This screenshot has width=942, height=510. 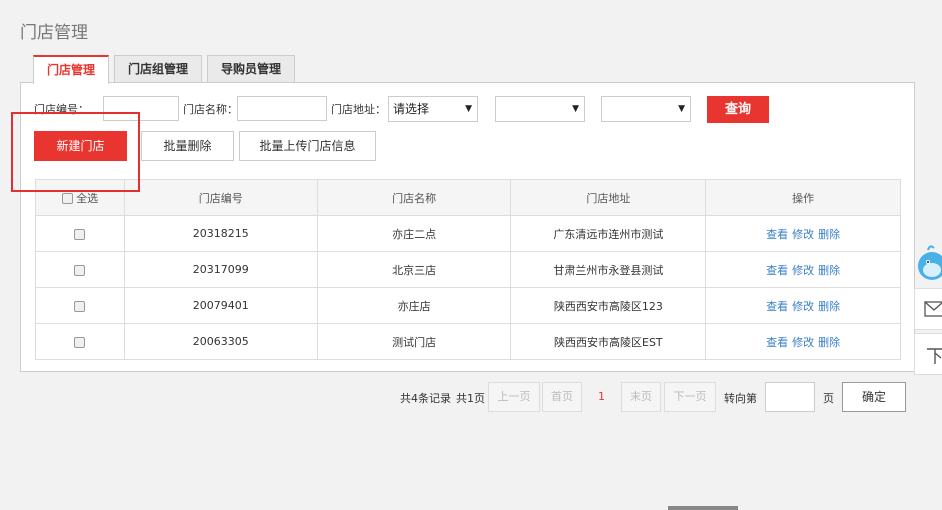 What do you see at coordinates (803, 197) in the screenshot?
I see `column-header-operations: 操作` at bounding box center [803, 197].